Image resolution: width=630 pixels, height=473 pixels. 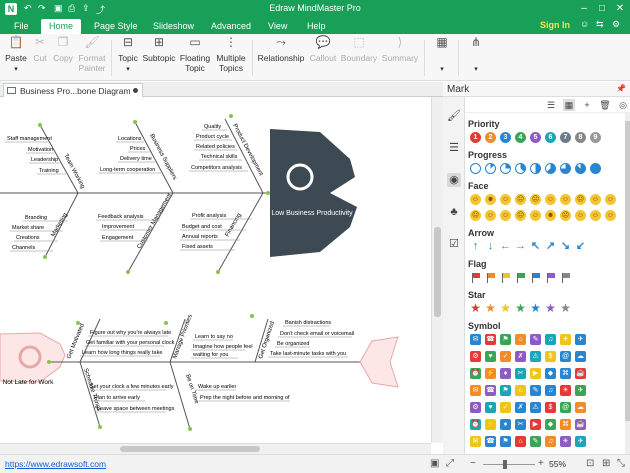 I want to click on subtopic: Be organized, so click(x=293, y=344).